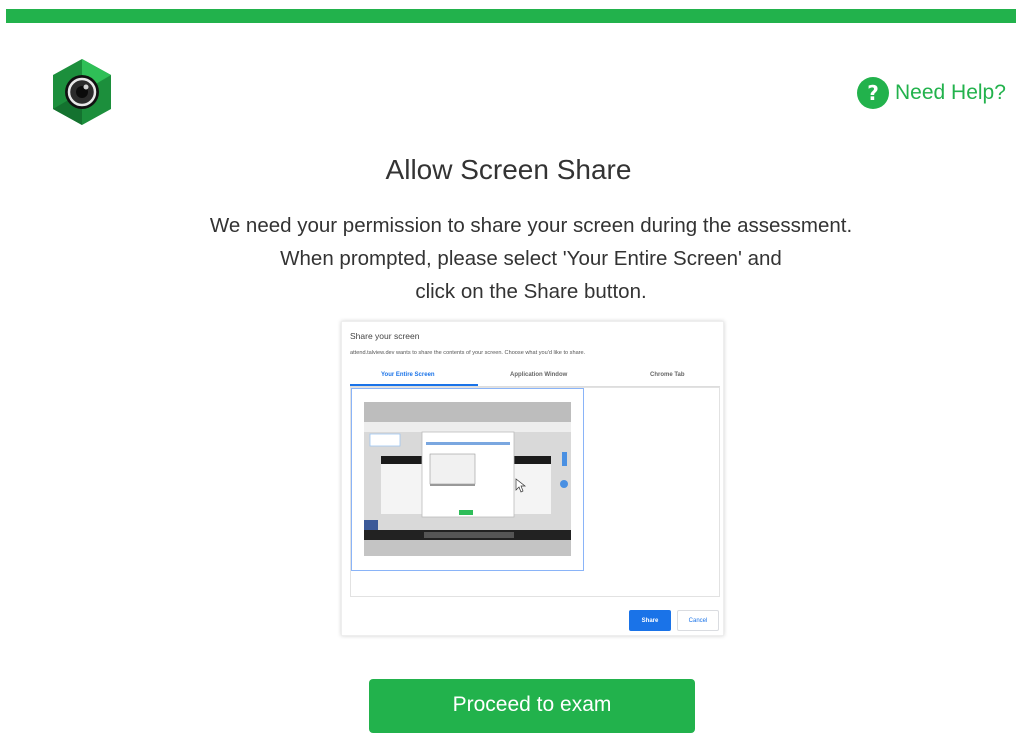 The height and width of the screenshot is (733, 1017). I want to click on entire-screen-option, so click(467, 479).